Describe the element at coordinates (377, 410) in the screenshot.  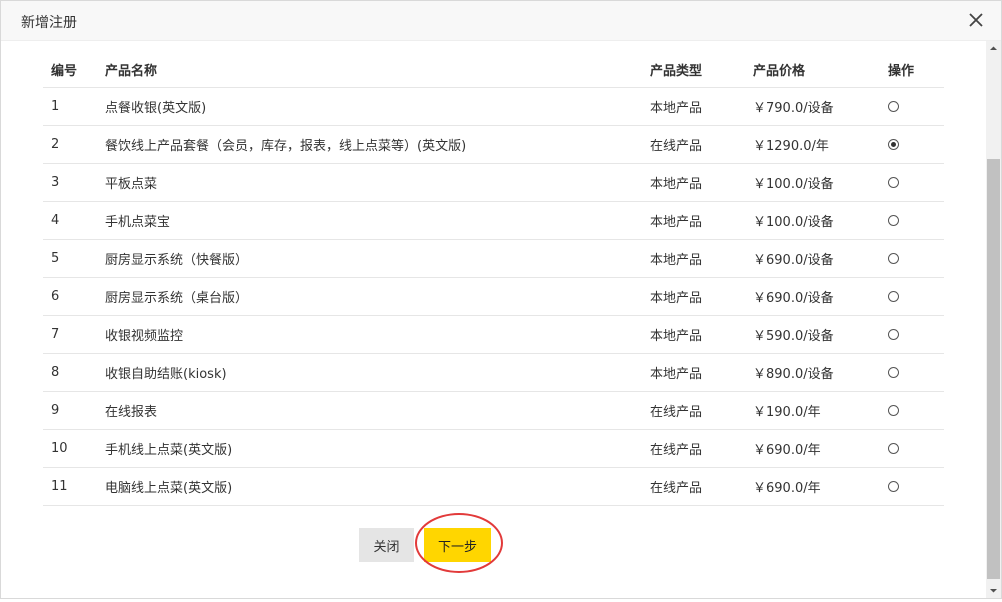
I see `product-name: 在线报表` at that location.